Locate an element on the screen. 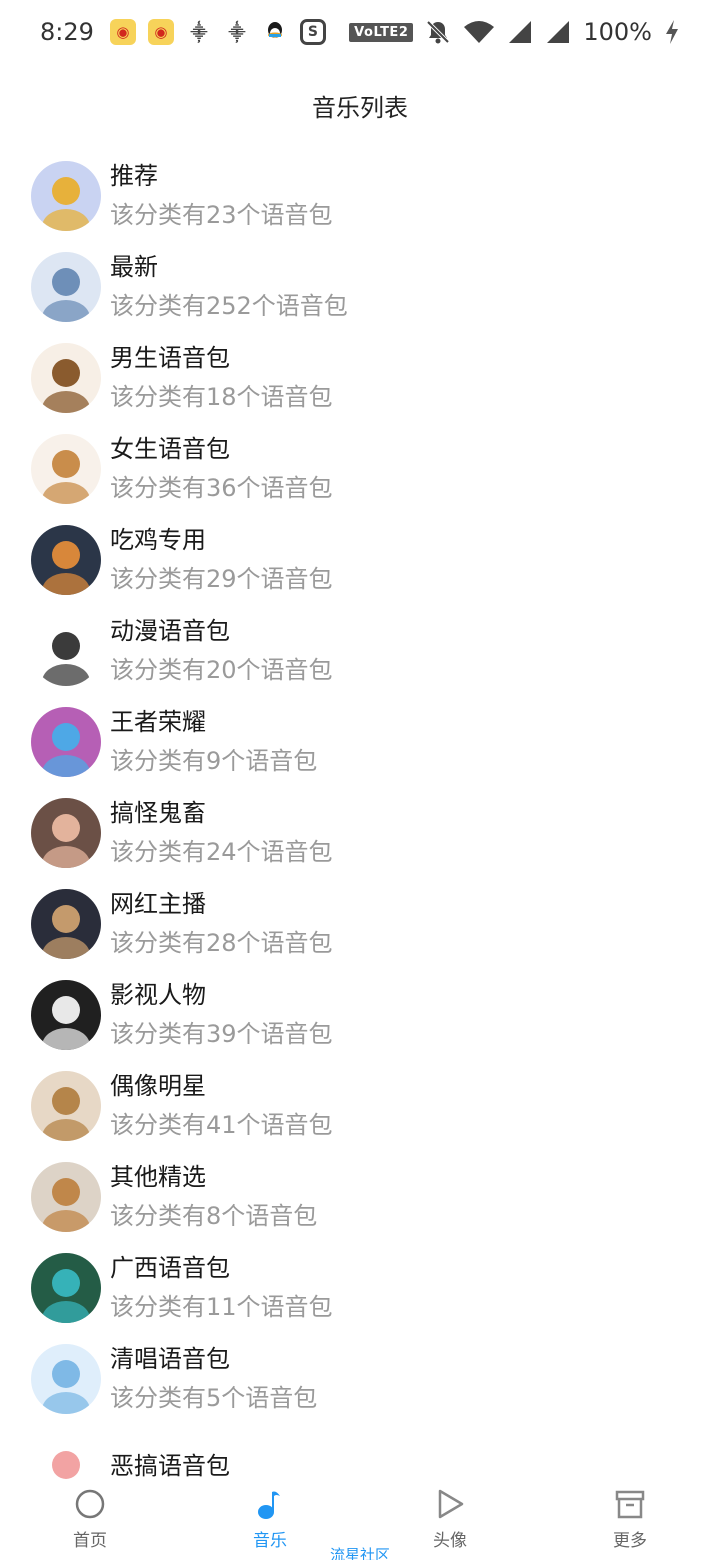  item-text: 搞怪鬼畜 该分类有24个语音包 is located at coordinates (221, 833).